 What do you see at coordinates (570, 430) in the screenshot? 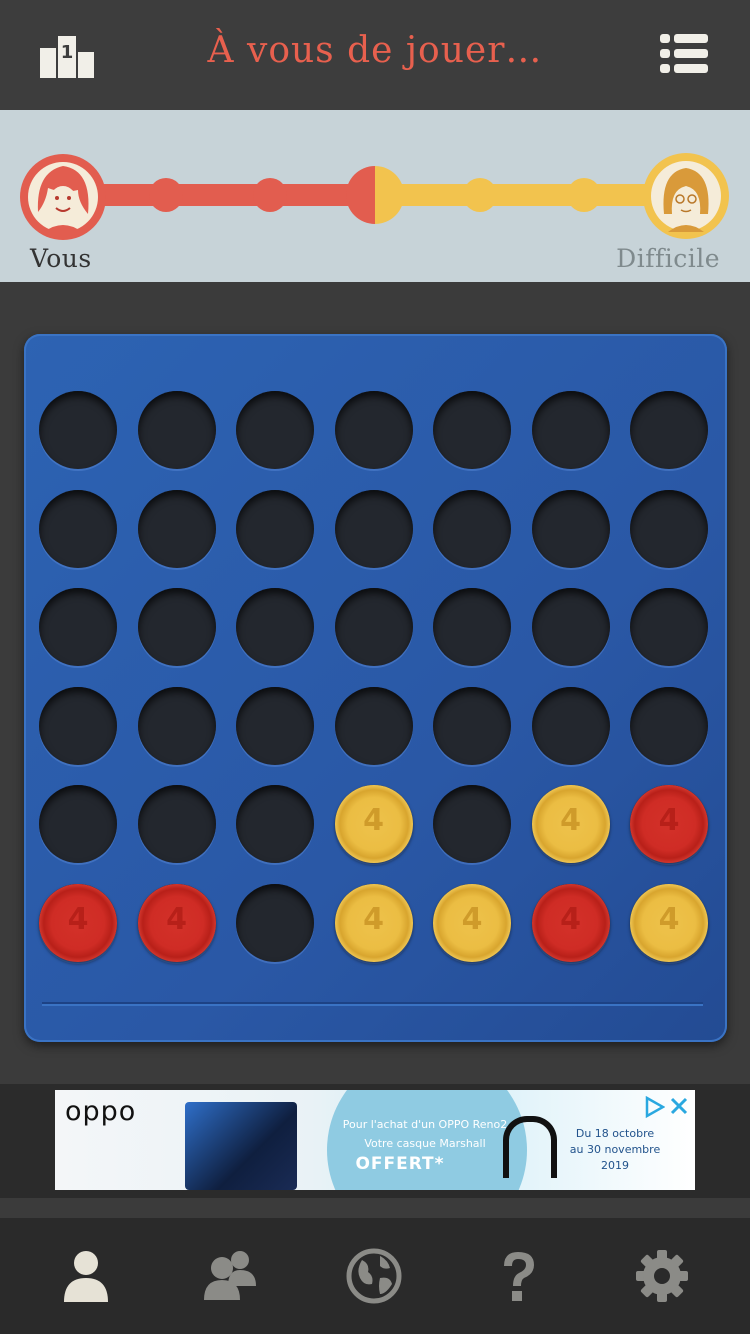
I see `board-cell-r1-c6` at bounding box center [570, 430].